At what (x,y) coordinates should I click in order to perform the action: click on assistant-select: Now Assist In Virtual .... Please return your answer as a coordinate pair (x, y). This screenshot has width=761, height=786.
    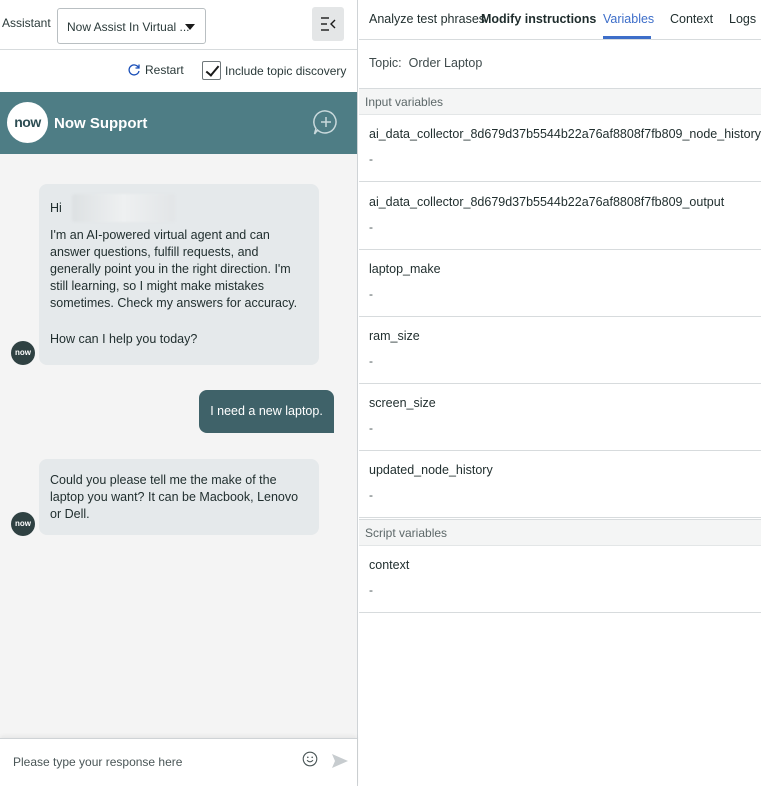
    Looking at the image, I should click on (131, 26).